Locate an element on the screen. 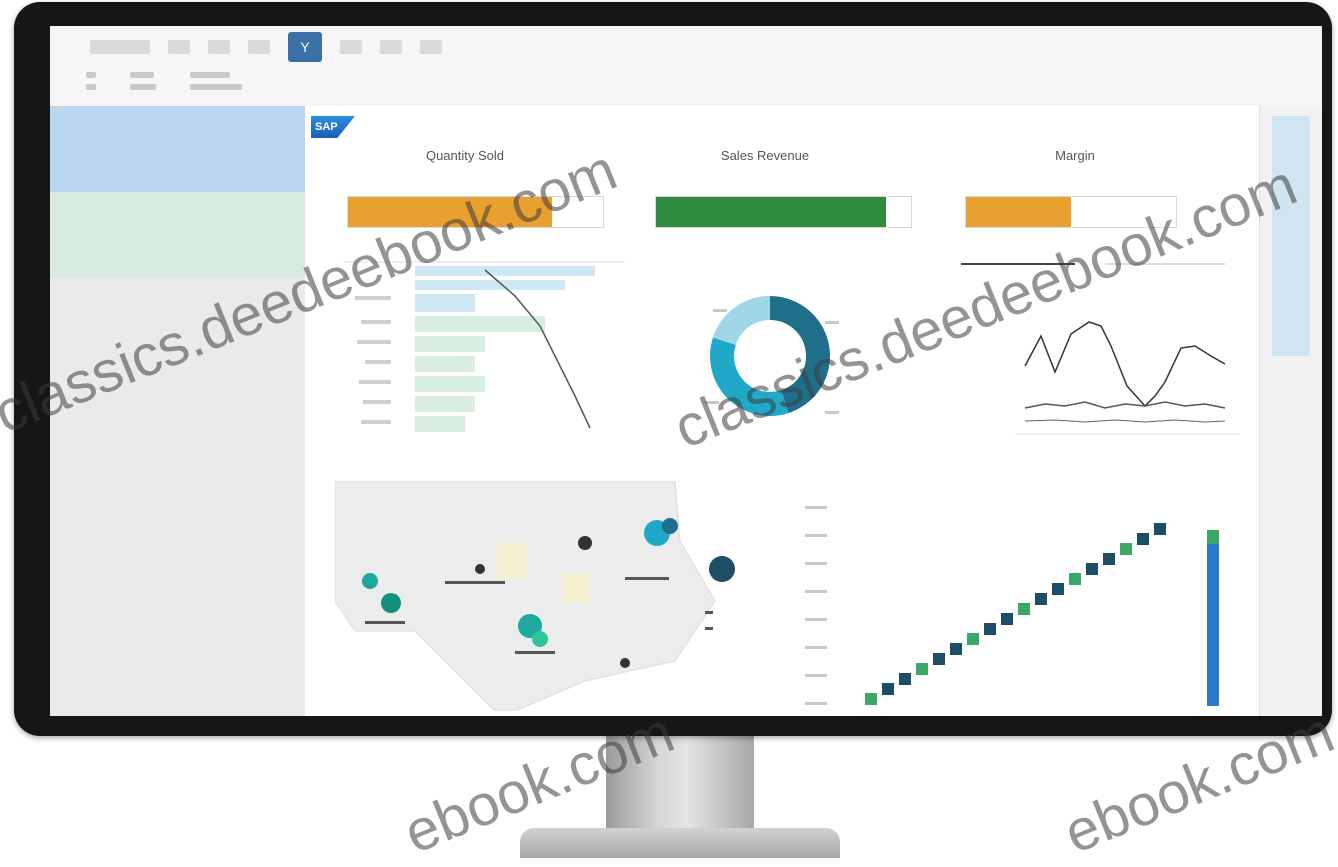  total-bar is located at coordinates (1213, 621).